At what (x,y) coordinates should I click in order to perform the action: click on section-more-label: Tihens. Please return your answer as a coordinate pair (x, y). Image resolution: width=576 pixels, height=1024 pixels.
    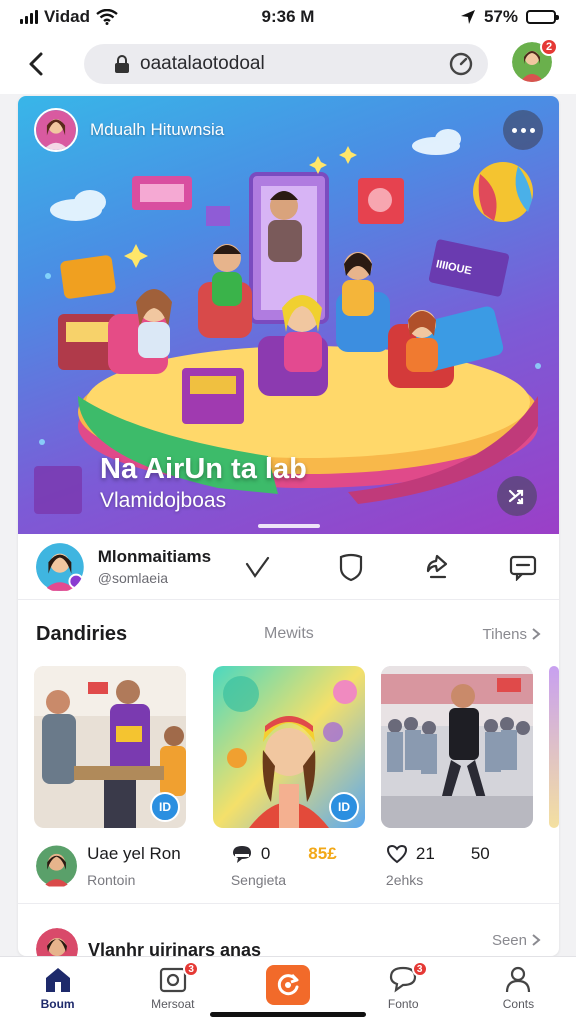
    Looking at the image, I should click on (504, 634).